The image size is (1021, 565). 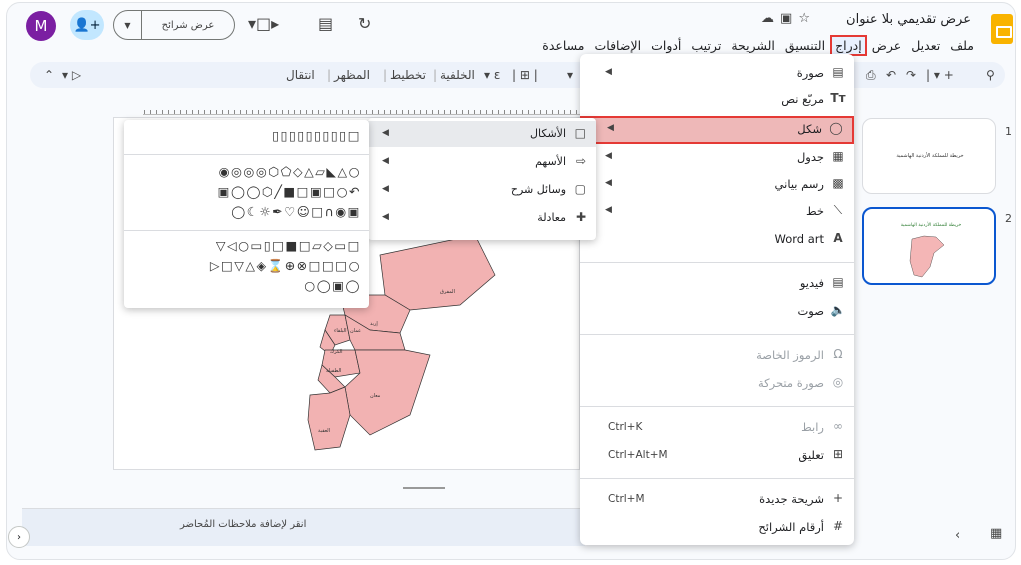 What do you see at coordinates (1008, 218) in the screenshot?
I see `slide-number: 2` at bounding box center [1008, 218].